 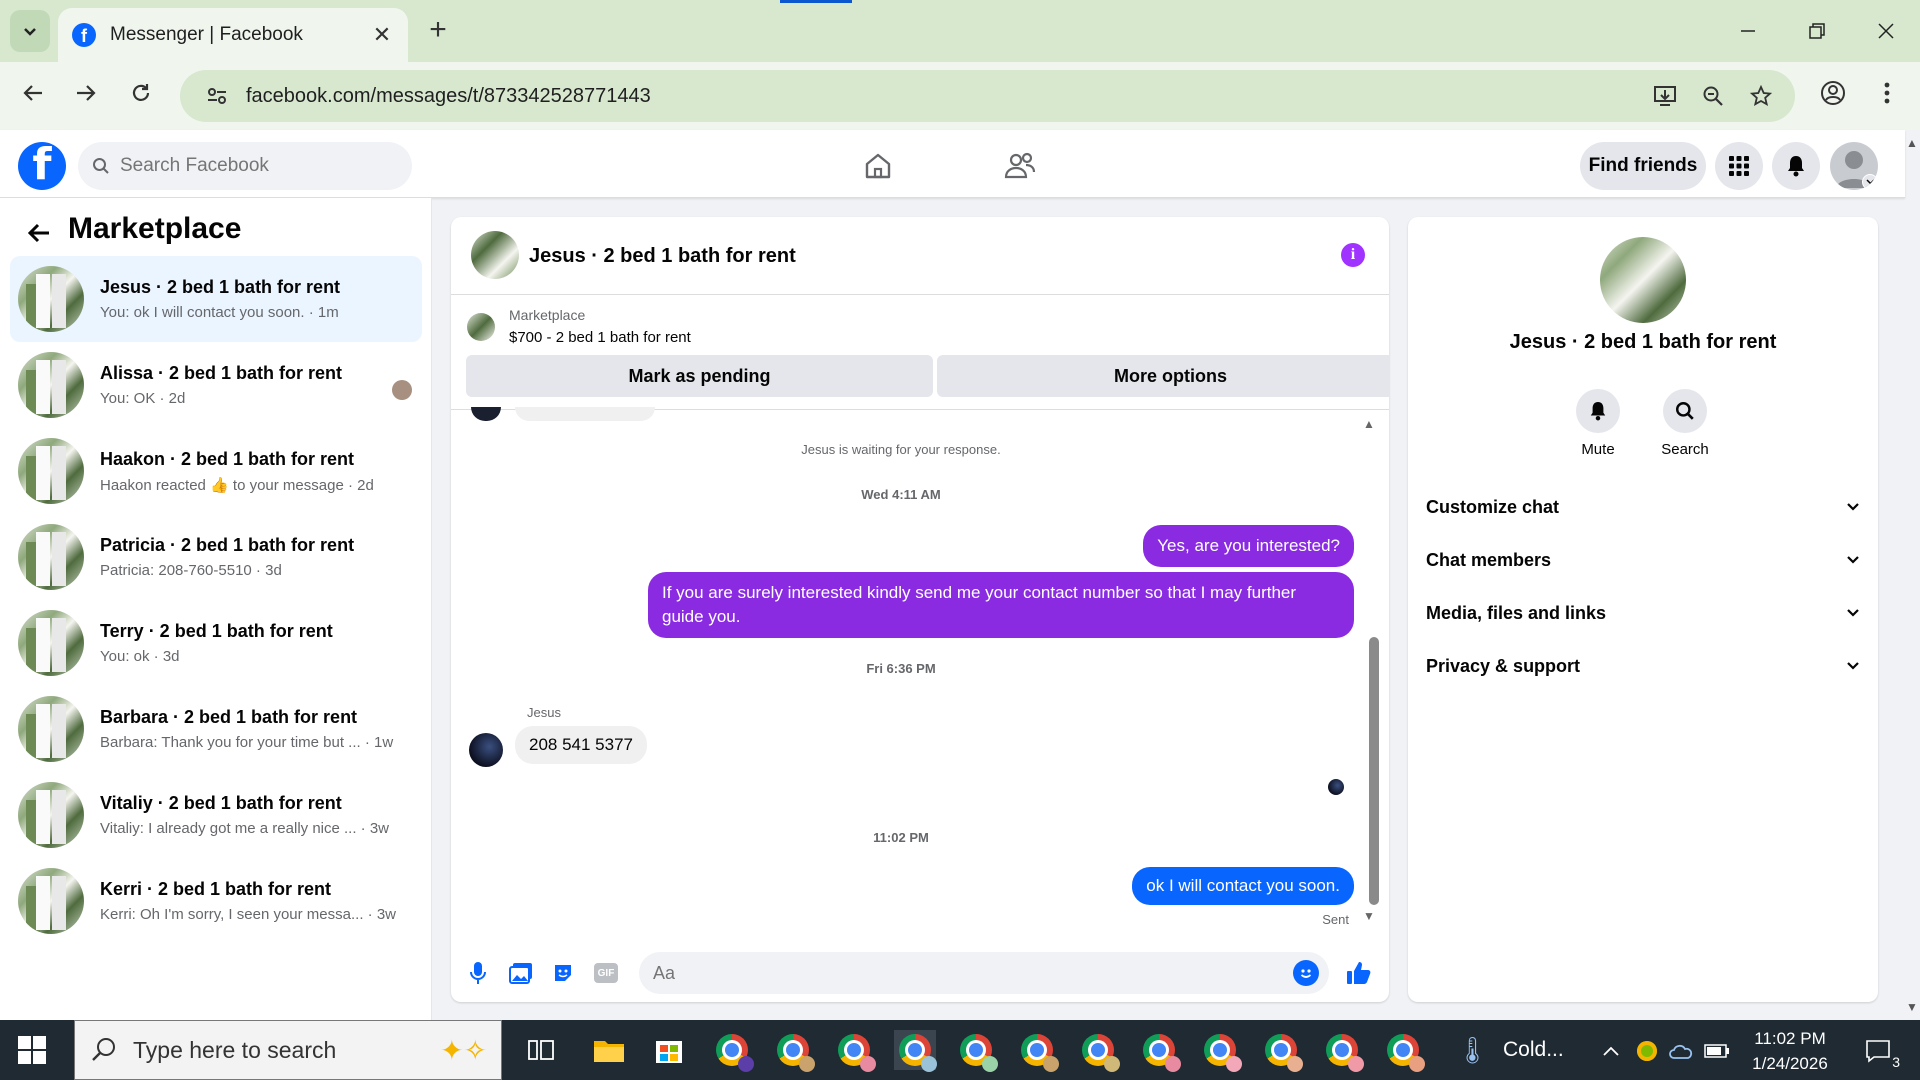 What do you see at coordinates (486, 750) in the screenshot?
I see `sender-avatar` at bounding box center [486, 750].